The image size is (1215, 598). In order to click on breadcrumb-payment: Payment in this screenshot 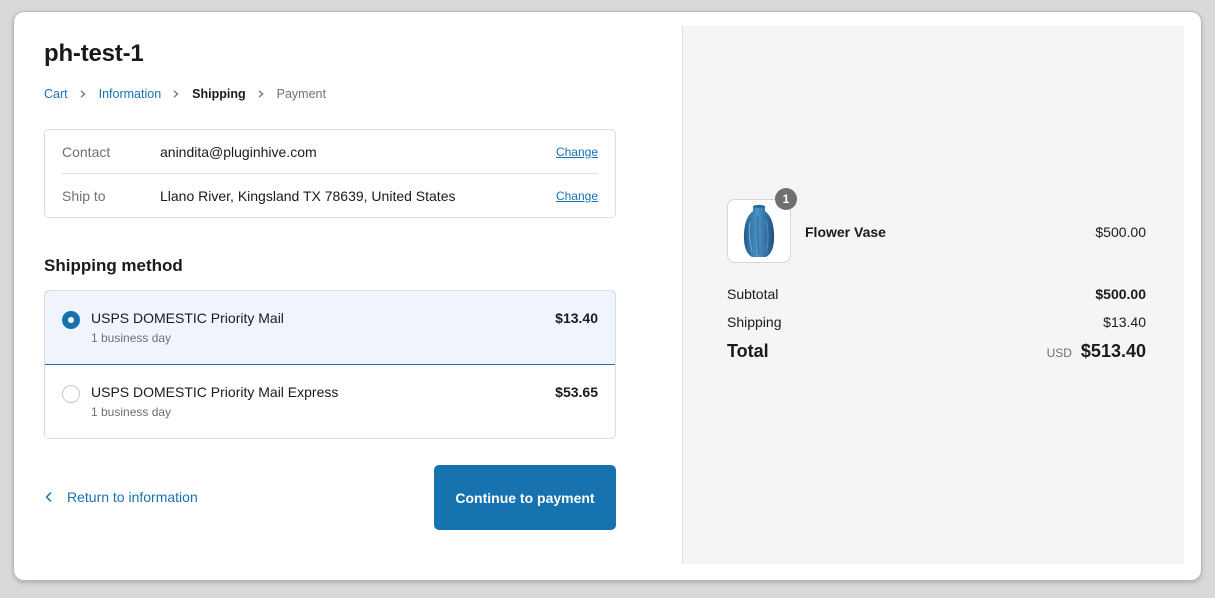, I will do `click(301, 94)`.